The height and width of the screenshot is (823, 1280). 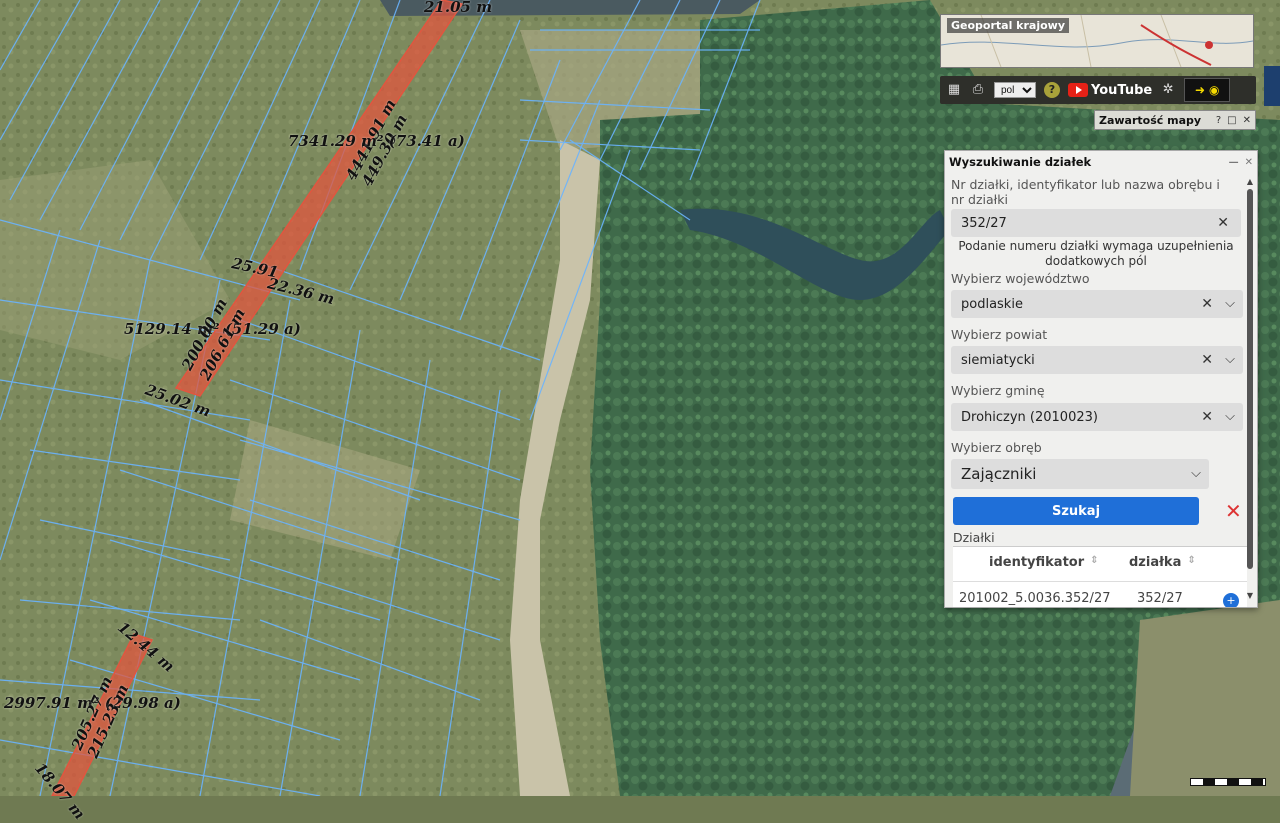 What do you see at coordinates (1207, 90) in the screenshot?
I see `contrast-toggle-button: ➜ ◉` at bounding box center [1207, 90].